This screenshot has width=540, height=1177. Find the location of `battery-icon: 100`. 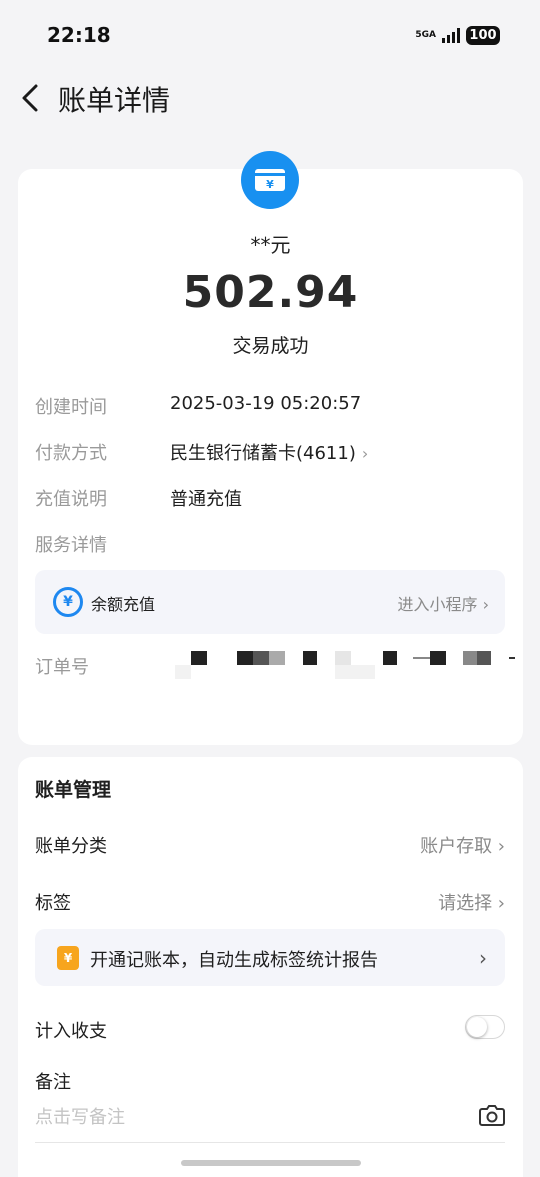

battery-icon: 100 is located at coordinates (483, 35).